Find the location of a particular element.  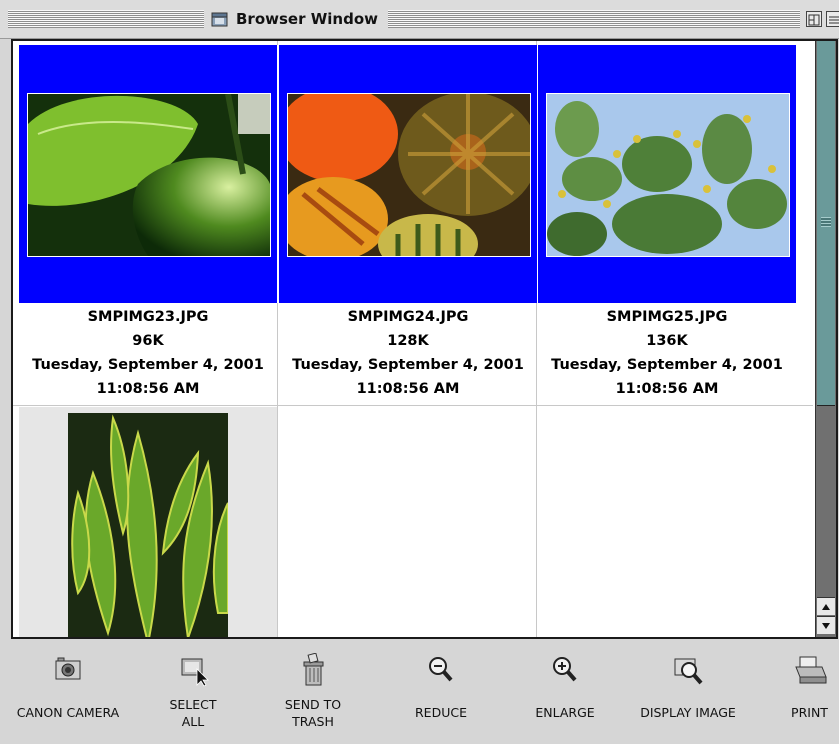

reduce-button: REDUCE is located at coordinates (441, 693).